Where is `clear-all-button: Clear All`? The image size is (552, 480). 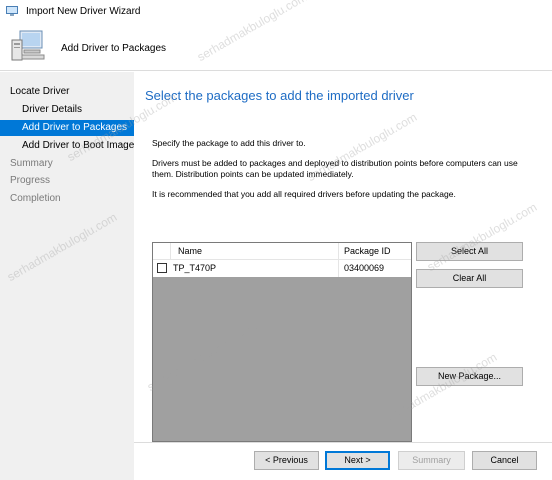
clear-all-button: Clear All is located at coordinates (469, 278).